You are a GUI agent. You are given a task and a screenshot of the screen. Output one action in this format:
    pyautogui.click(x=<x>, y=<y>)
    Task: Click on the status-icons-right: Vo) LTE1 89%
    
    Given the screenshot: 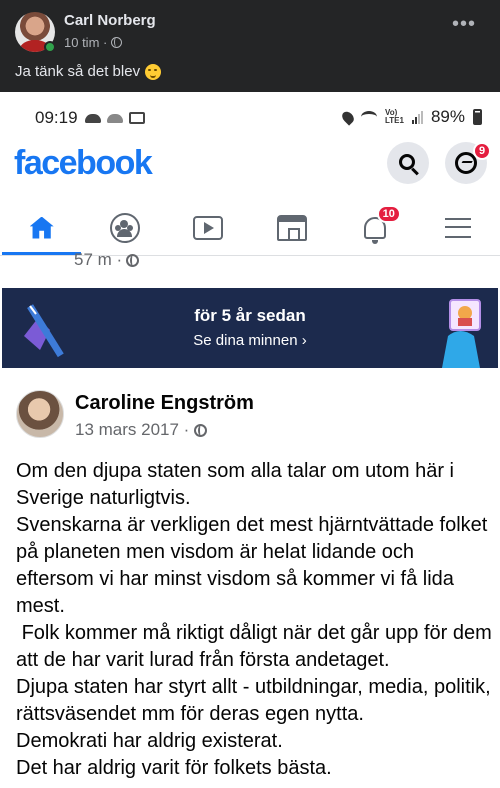 What is the action you would take?
    pyautogui.click(x=410, y=117)
    